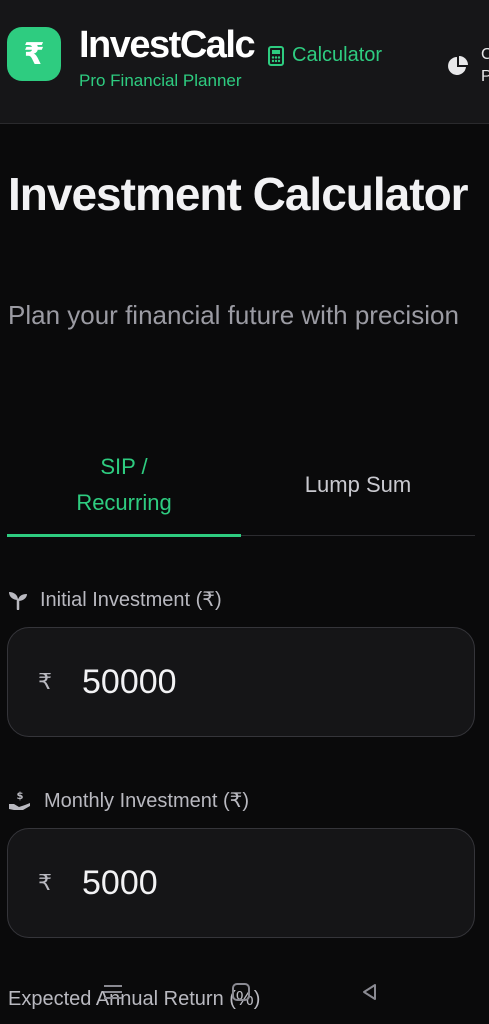 The height and width of the screenshot is (1024, 489). What do you see at coordinates (160, 80) in the screenshot?
I see `brand-subtitle: Pro Financial Planner` at bounding box center [160, 80].